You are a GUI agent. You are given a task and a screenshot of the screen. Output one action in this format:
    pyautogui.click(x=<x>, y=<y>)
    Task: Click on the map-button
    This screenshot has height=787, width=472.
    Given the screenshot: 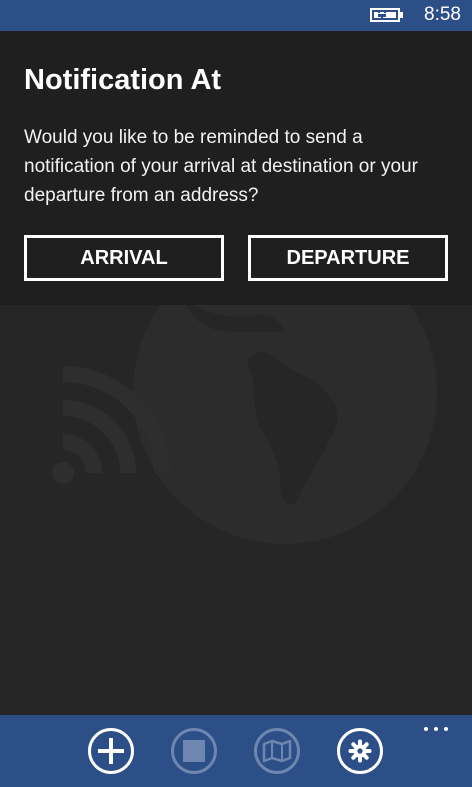 What is the action you would take?
    pyautogui.click(x=277, y=751)
    